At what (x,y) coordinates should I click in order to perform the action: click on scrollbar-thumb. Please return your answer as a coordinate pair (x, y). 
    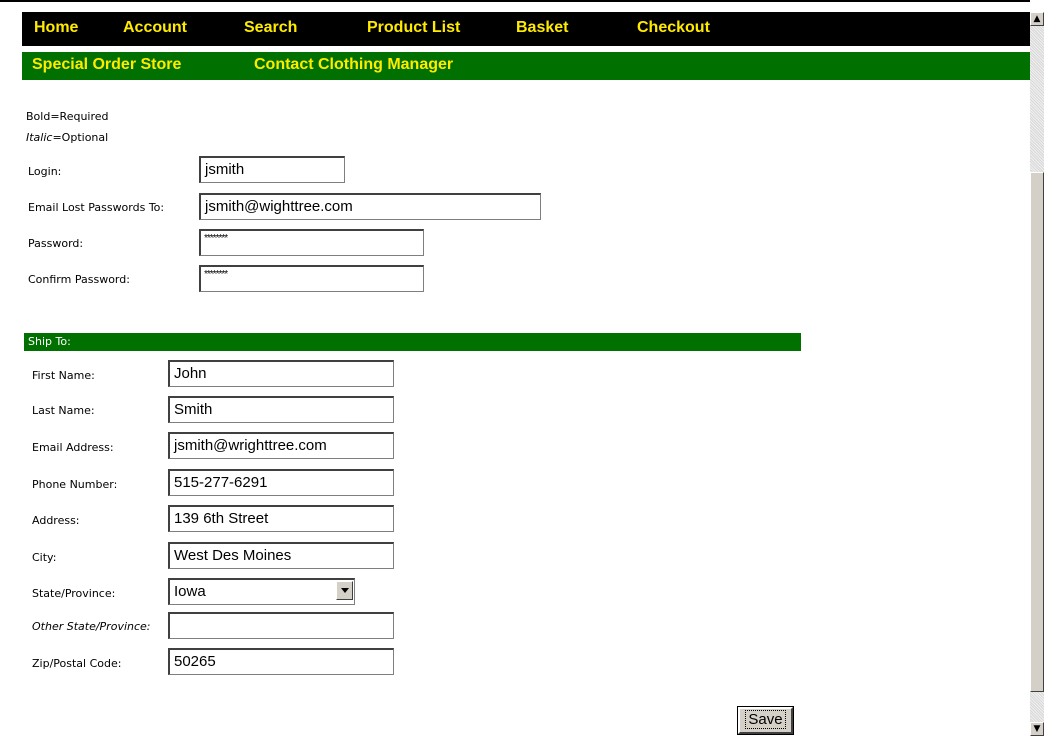
    Looking at the image, I should click on (1037, 432).